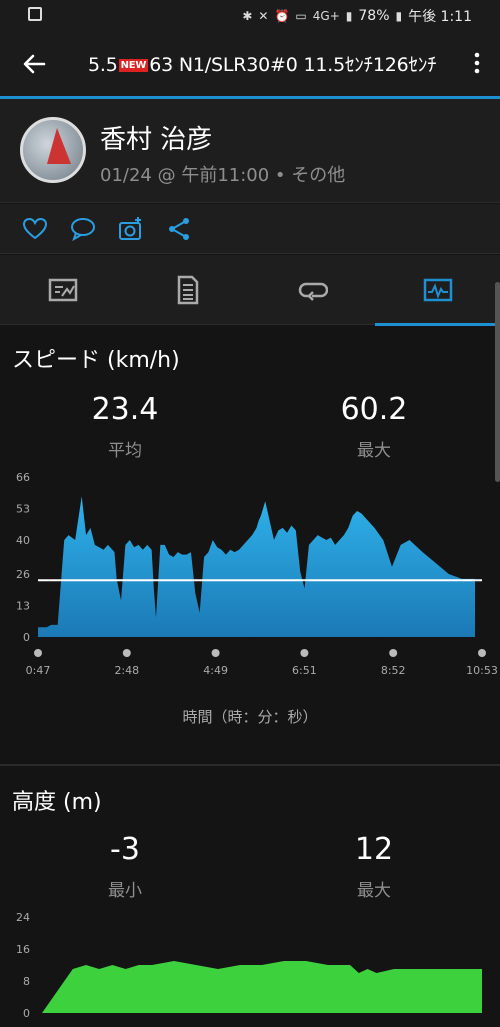 This screenshot has height=1027, width=500. Describe the element at coordinates (126, 670) in the screenshot. I see `x-tick-label: 2:48` at that location.